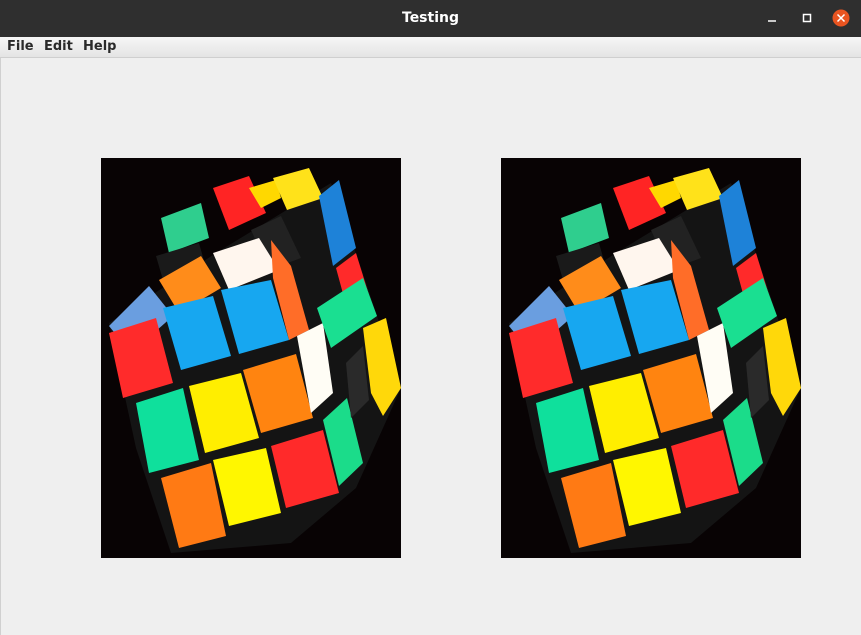  Describe the element at coordinates (99, 47) in the screenshot. I see `menu-help: Help` at that location.